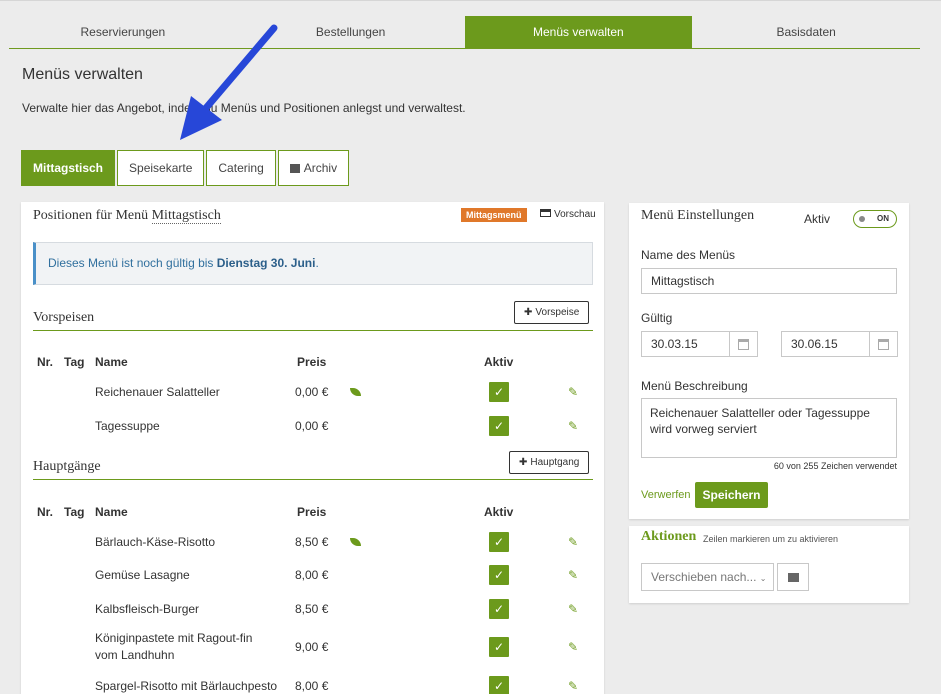 This screenshot has height=694, width=941. What do you see at coordinates (266, 263) in the screenshot?
I see `validity-info-date: Dienstag 30. Juni` at bounding box center [266, 263].